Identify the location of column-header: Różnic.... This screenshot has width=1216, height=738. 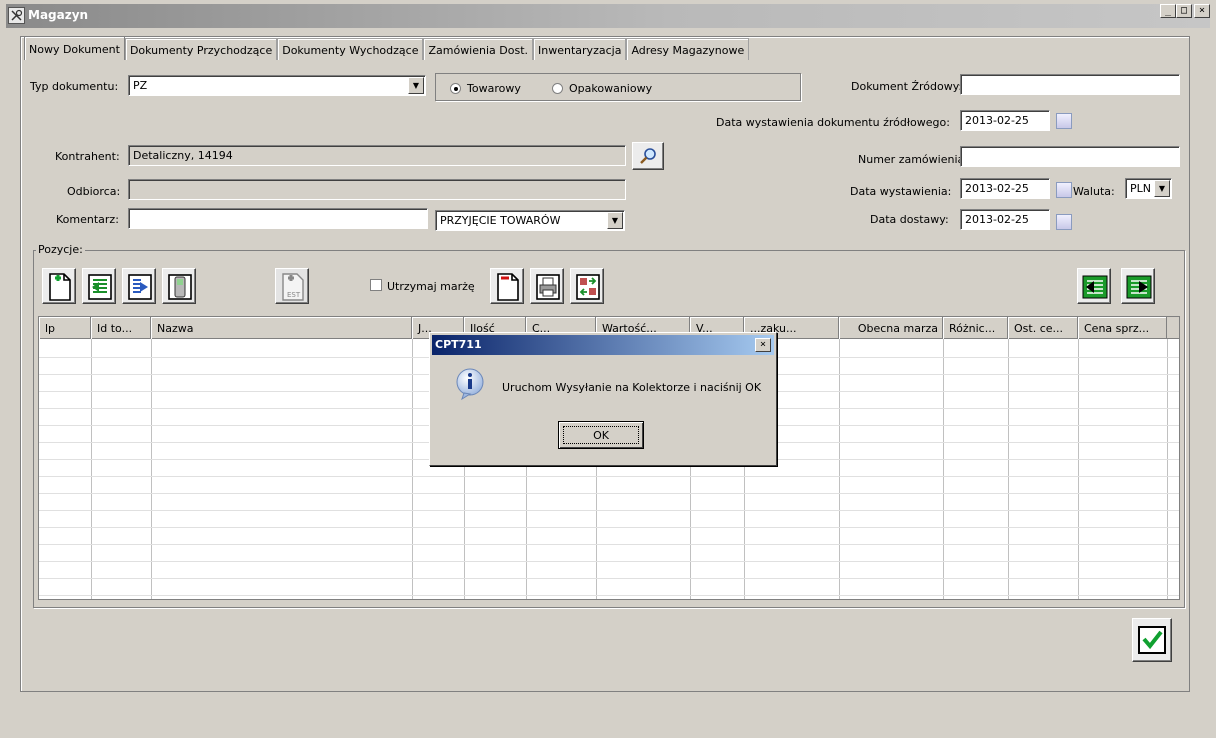
(975, 328).